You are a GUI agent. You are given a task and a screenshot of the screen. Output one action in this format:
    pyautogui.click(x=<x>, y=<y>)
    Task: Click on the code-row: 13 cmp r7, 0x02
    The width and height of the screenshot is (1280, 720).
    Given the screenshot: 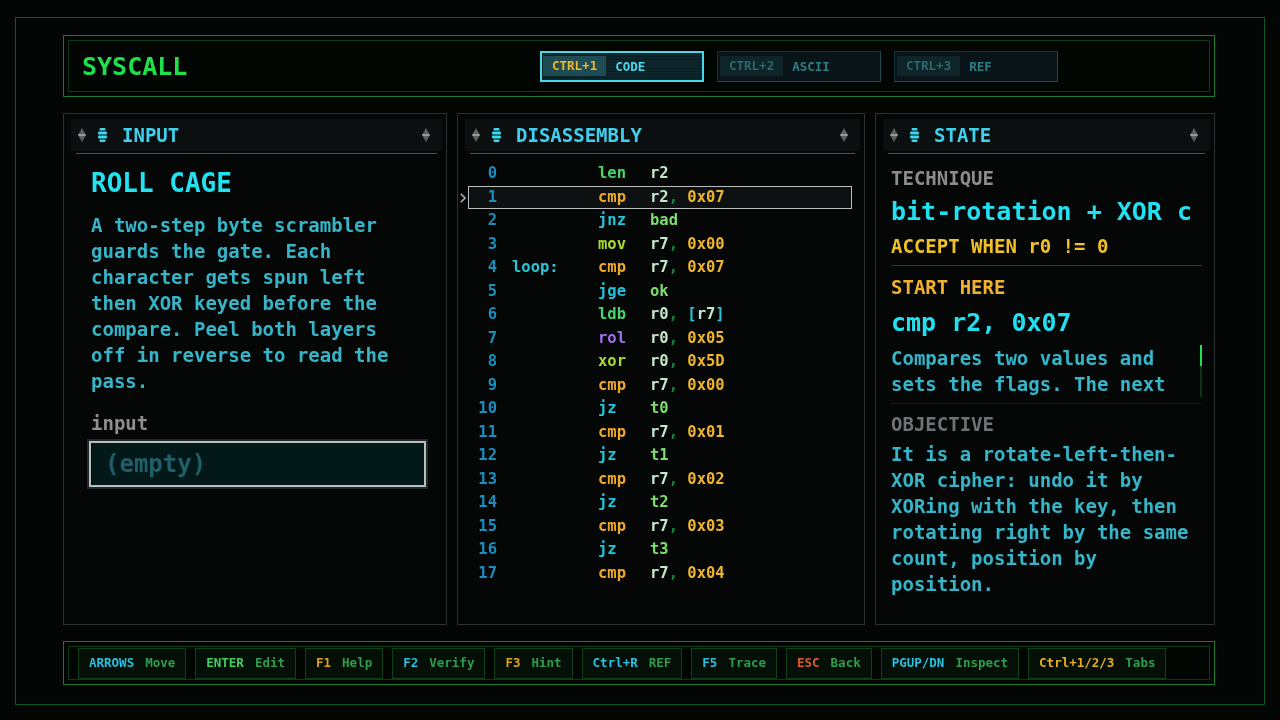 What is the action you would take?
    pyautogui.click(x=660, y=479)
    